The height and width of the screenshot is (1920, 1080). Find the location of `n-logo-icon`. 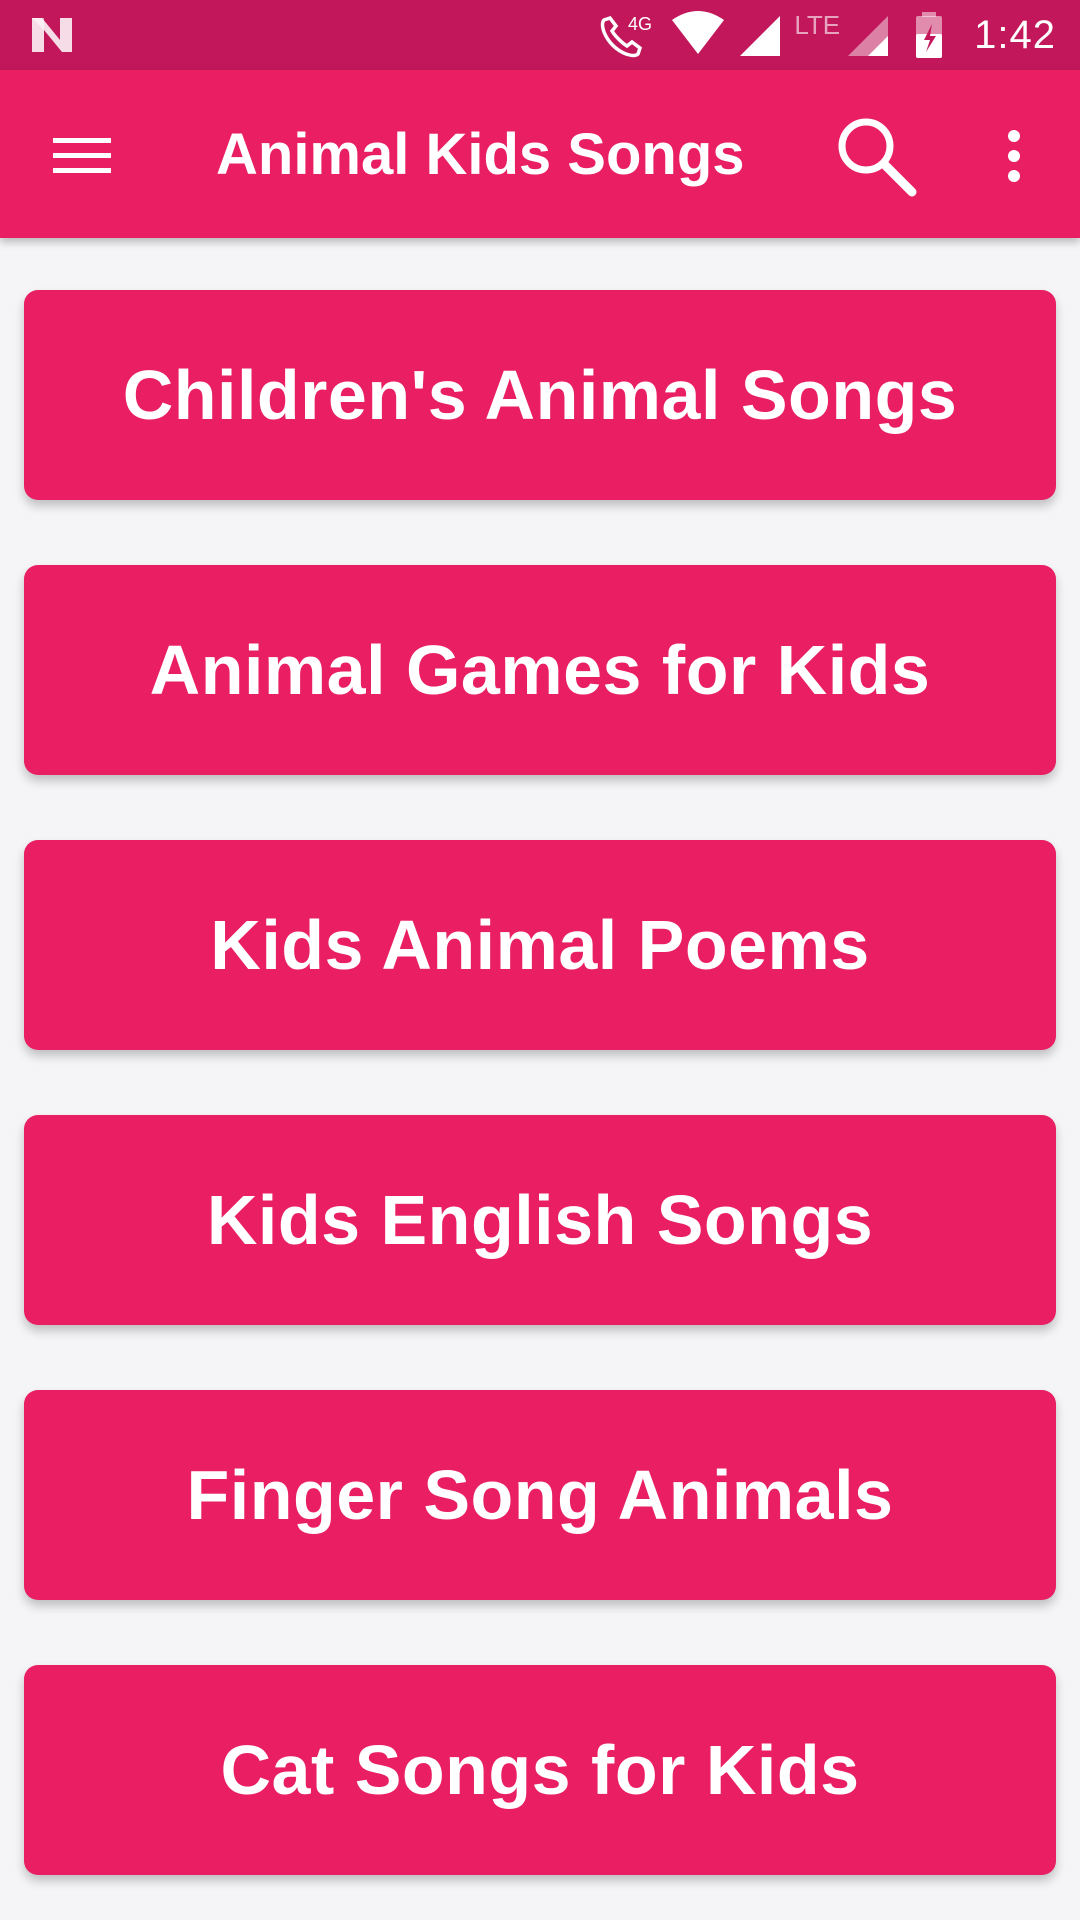

n-logo-icon is located at coordinates (52, 35).